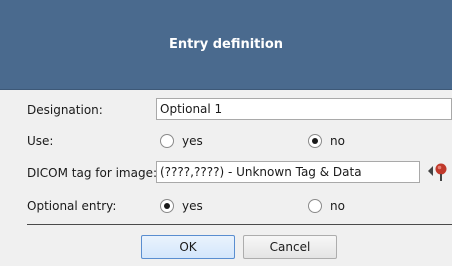 The width and height of the screenshot is (452, 266). I want to click on optional-entry-yes-radio-label: yes, so click(192, 206).